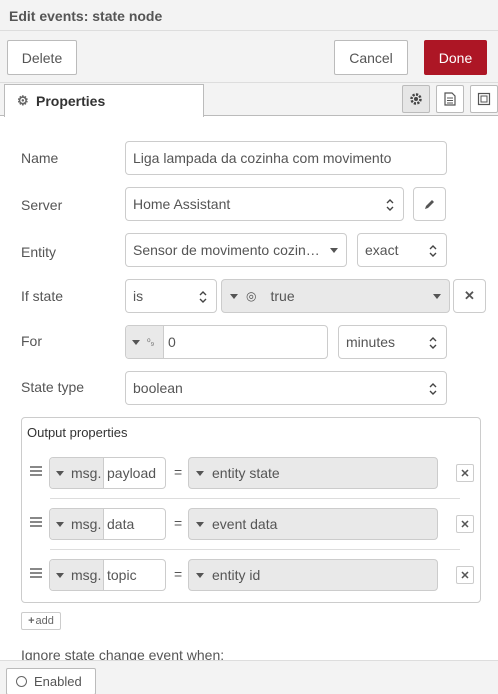  What do you see at coordinates (282, 296) in the screenshot?
I see `ifstate-value: true` at bounding box center [282, 296].